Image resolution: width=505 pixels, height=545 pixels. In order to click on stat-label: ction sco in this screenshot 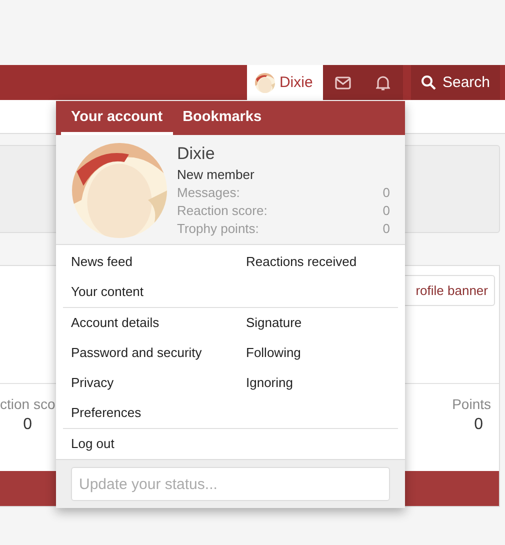, I will do `click(28, 404)`.